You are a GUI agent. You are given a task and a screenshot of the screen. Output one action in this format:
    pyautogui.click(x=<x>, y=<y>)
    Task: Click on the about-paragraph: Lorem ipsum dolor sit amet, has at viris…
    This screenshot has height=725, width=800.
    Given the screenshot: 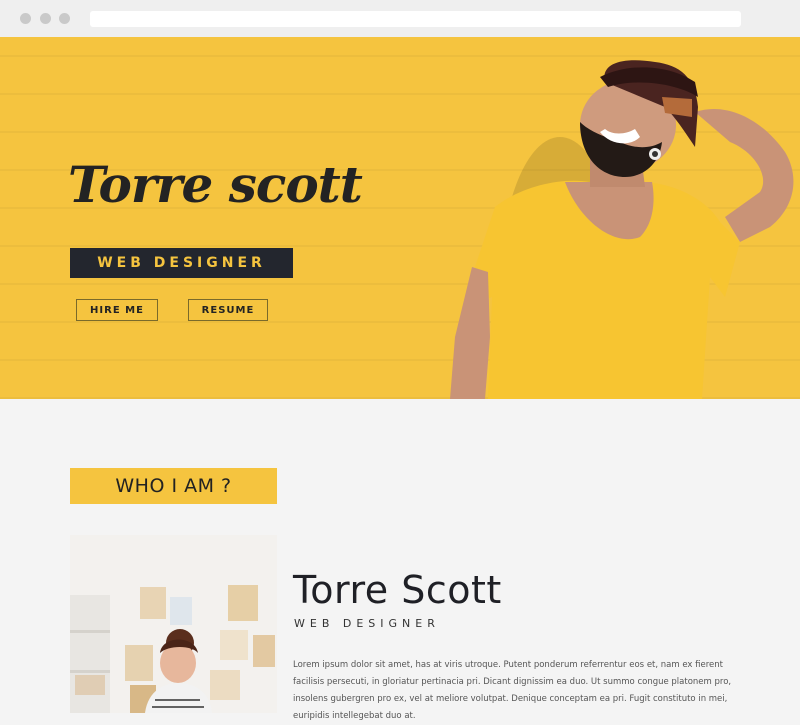 What is the action you would take?
    pyautogui.click(x=512, y=690)
    